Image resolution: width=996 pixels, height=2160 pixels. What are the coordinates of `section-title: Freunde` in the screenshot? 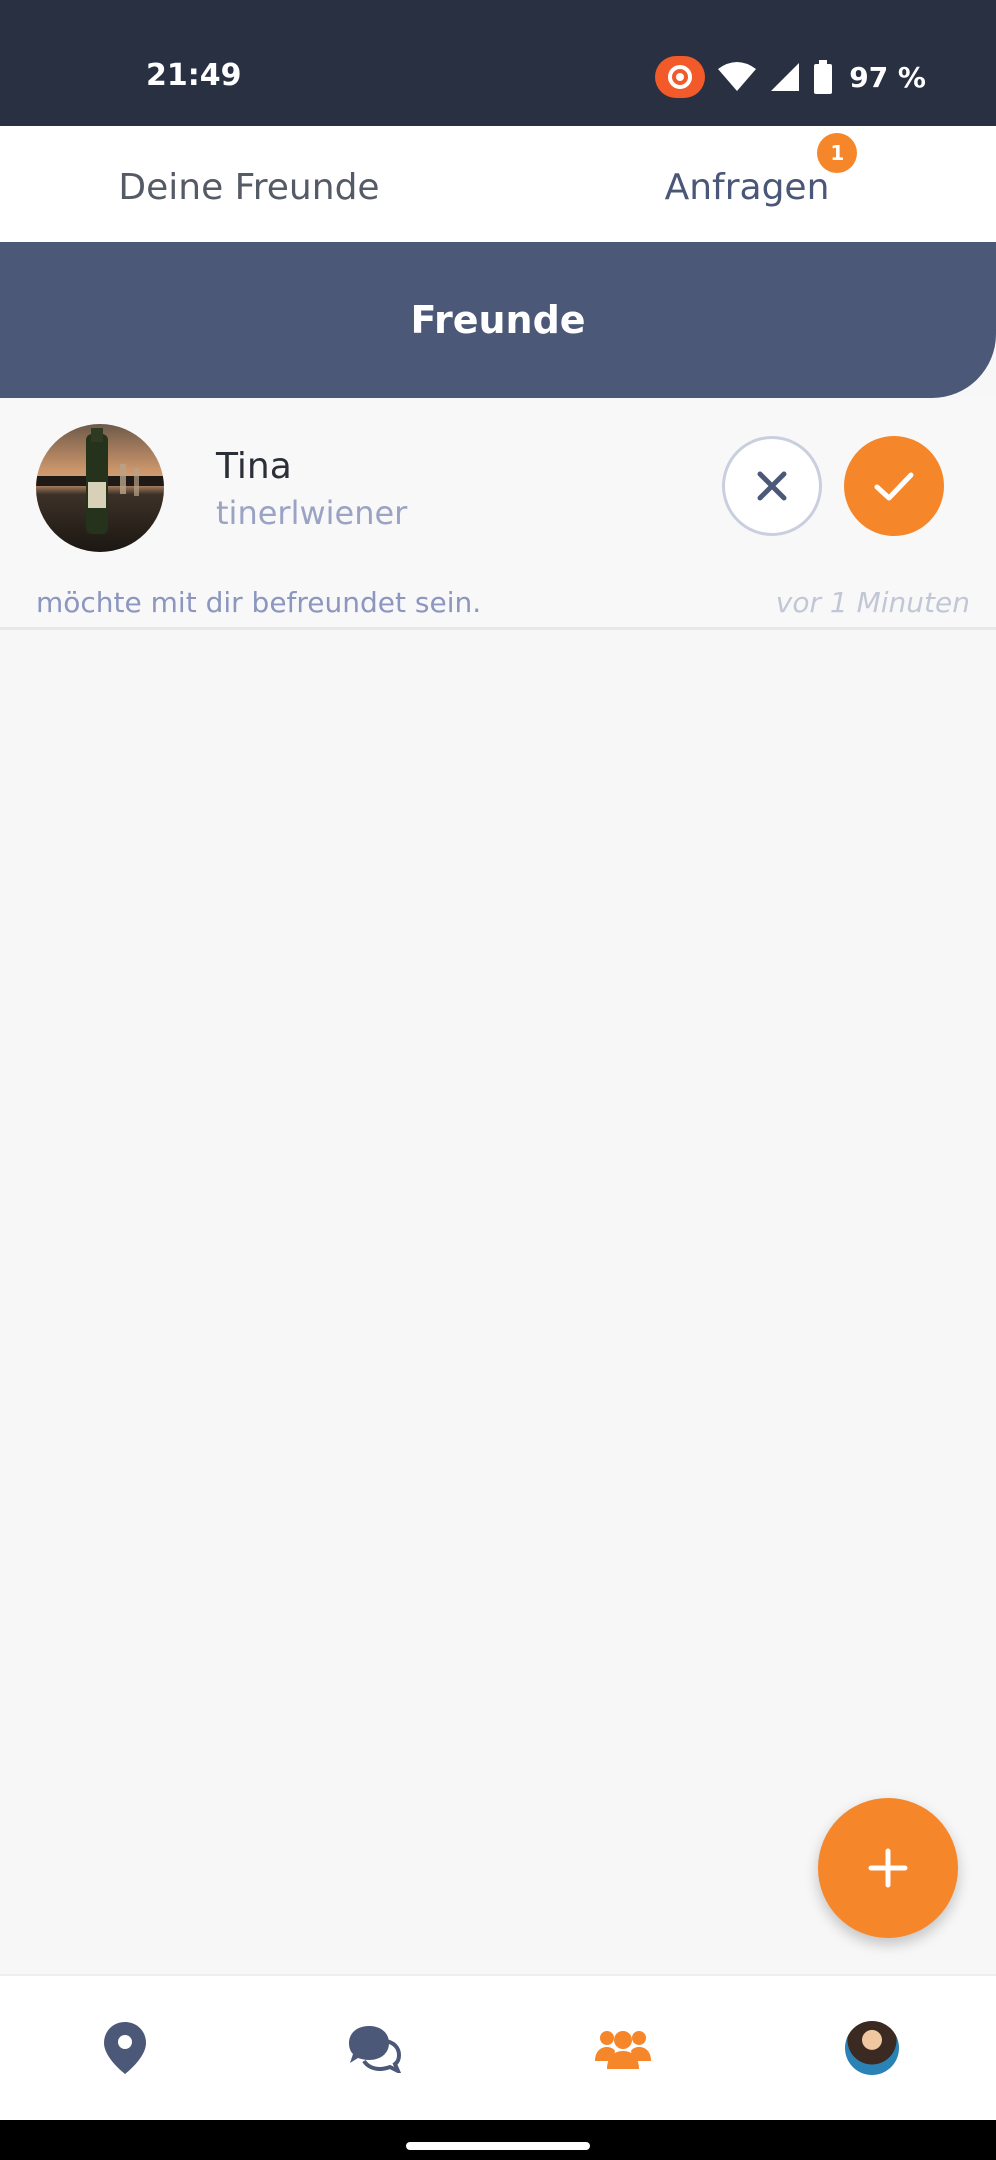 It's located at (498, 320).